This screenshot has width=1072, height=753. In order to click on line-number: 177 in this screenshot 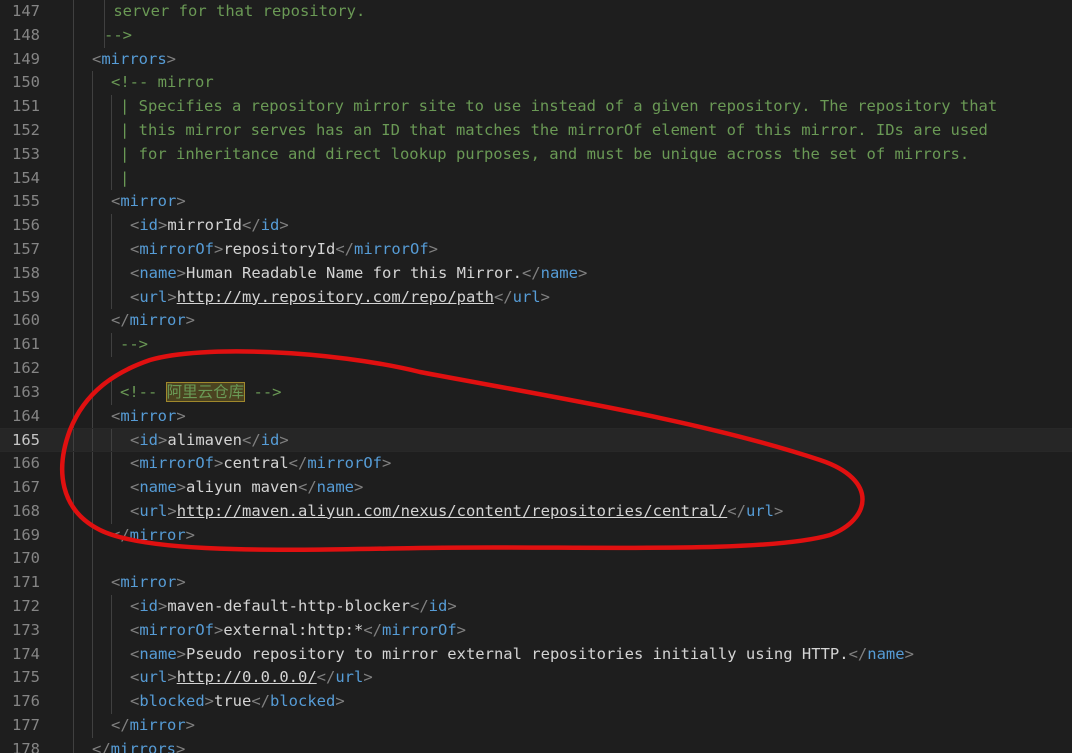, I will do `click(26, 724)`.